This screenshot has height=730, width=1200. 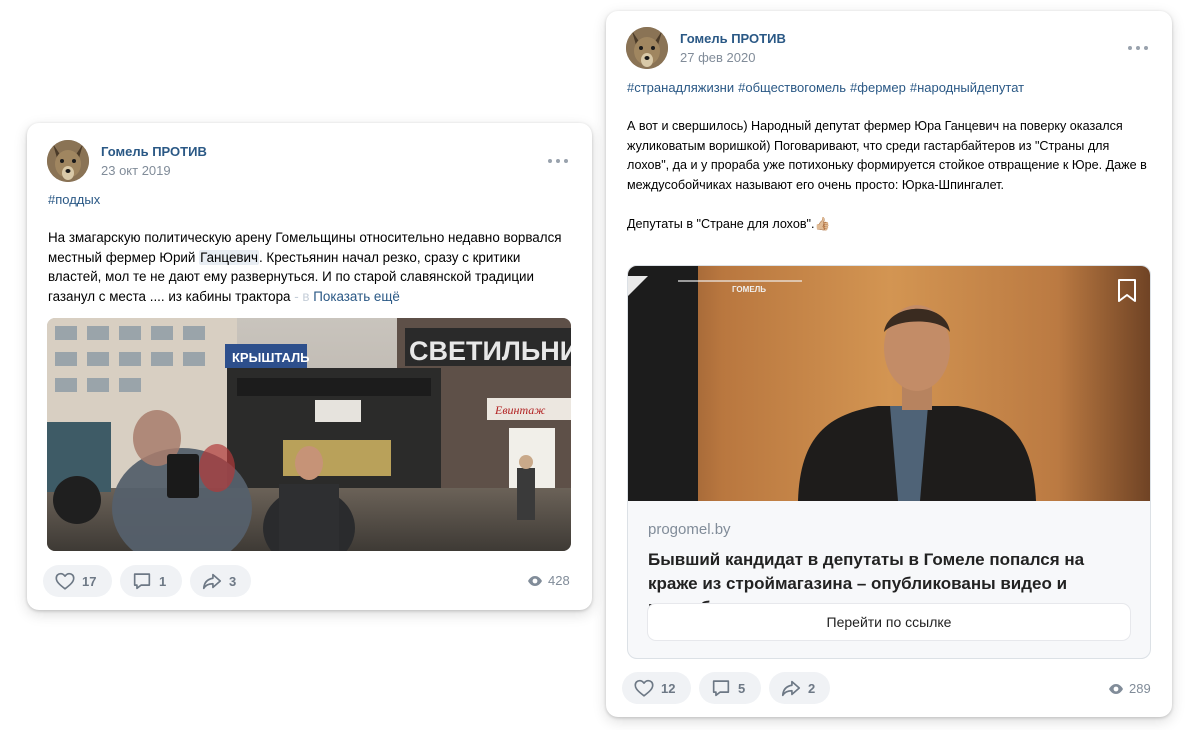 What do you see at coordinates (742, 688) in the screenshot?
I see `comment-count: 5` at bounding box center [742, 688].